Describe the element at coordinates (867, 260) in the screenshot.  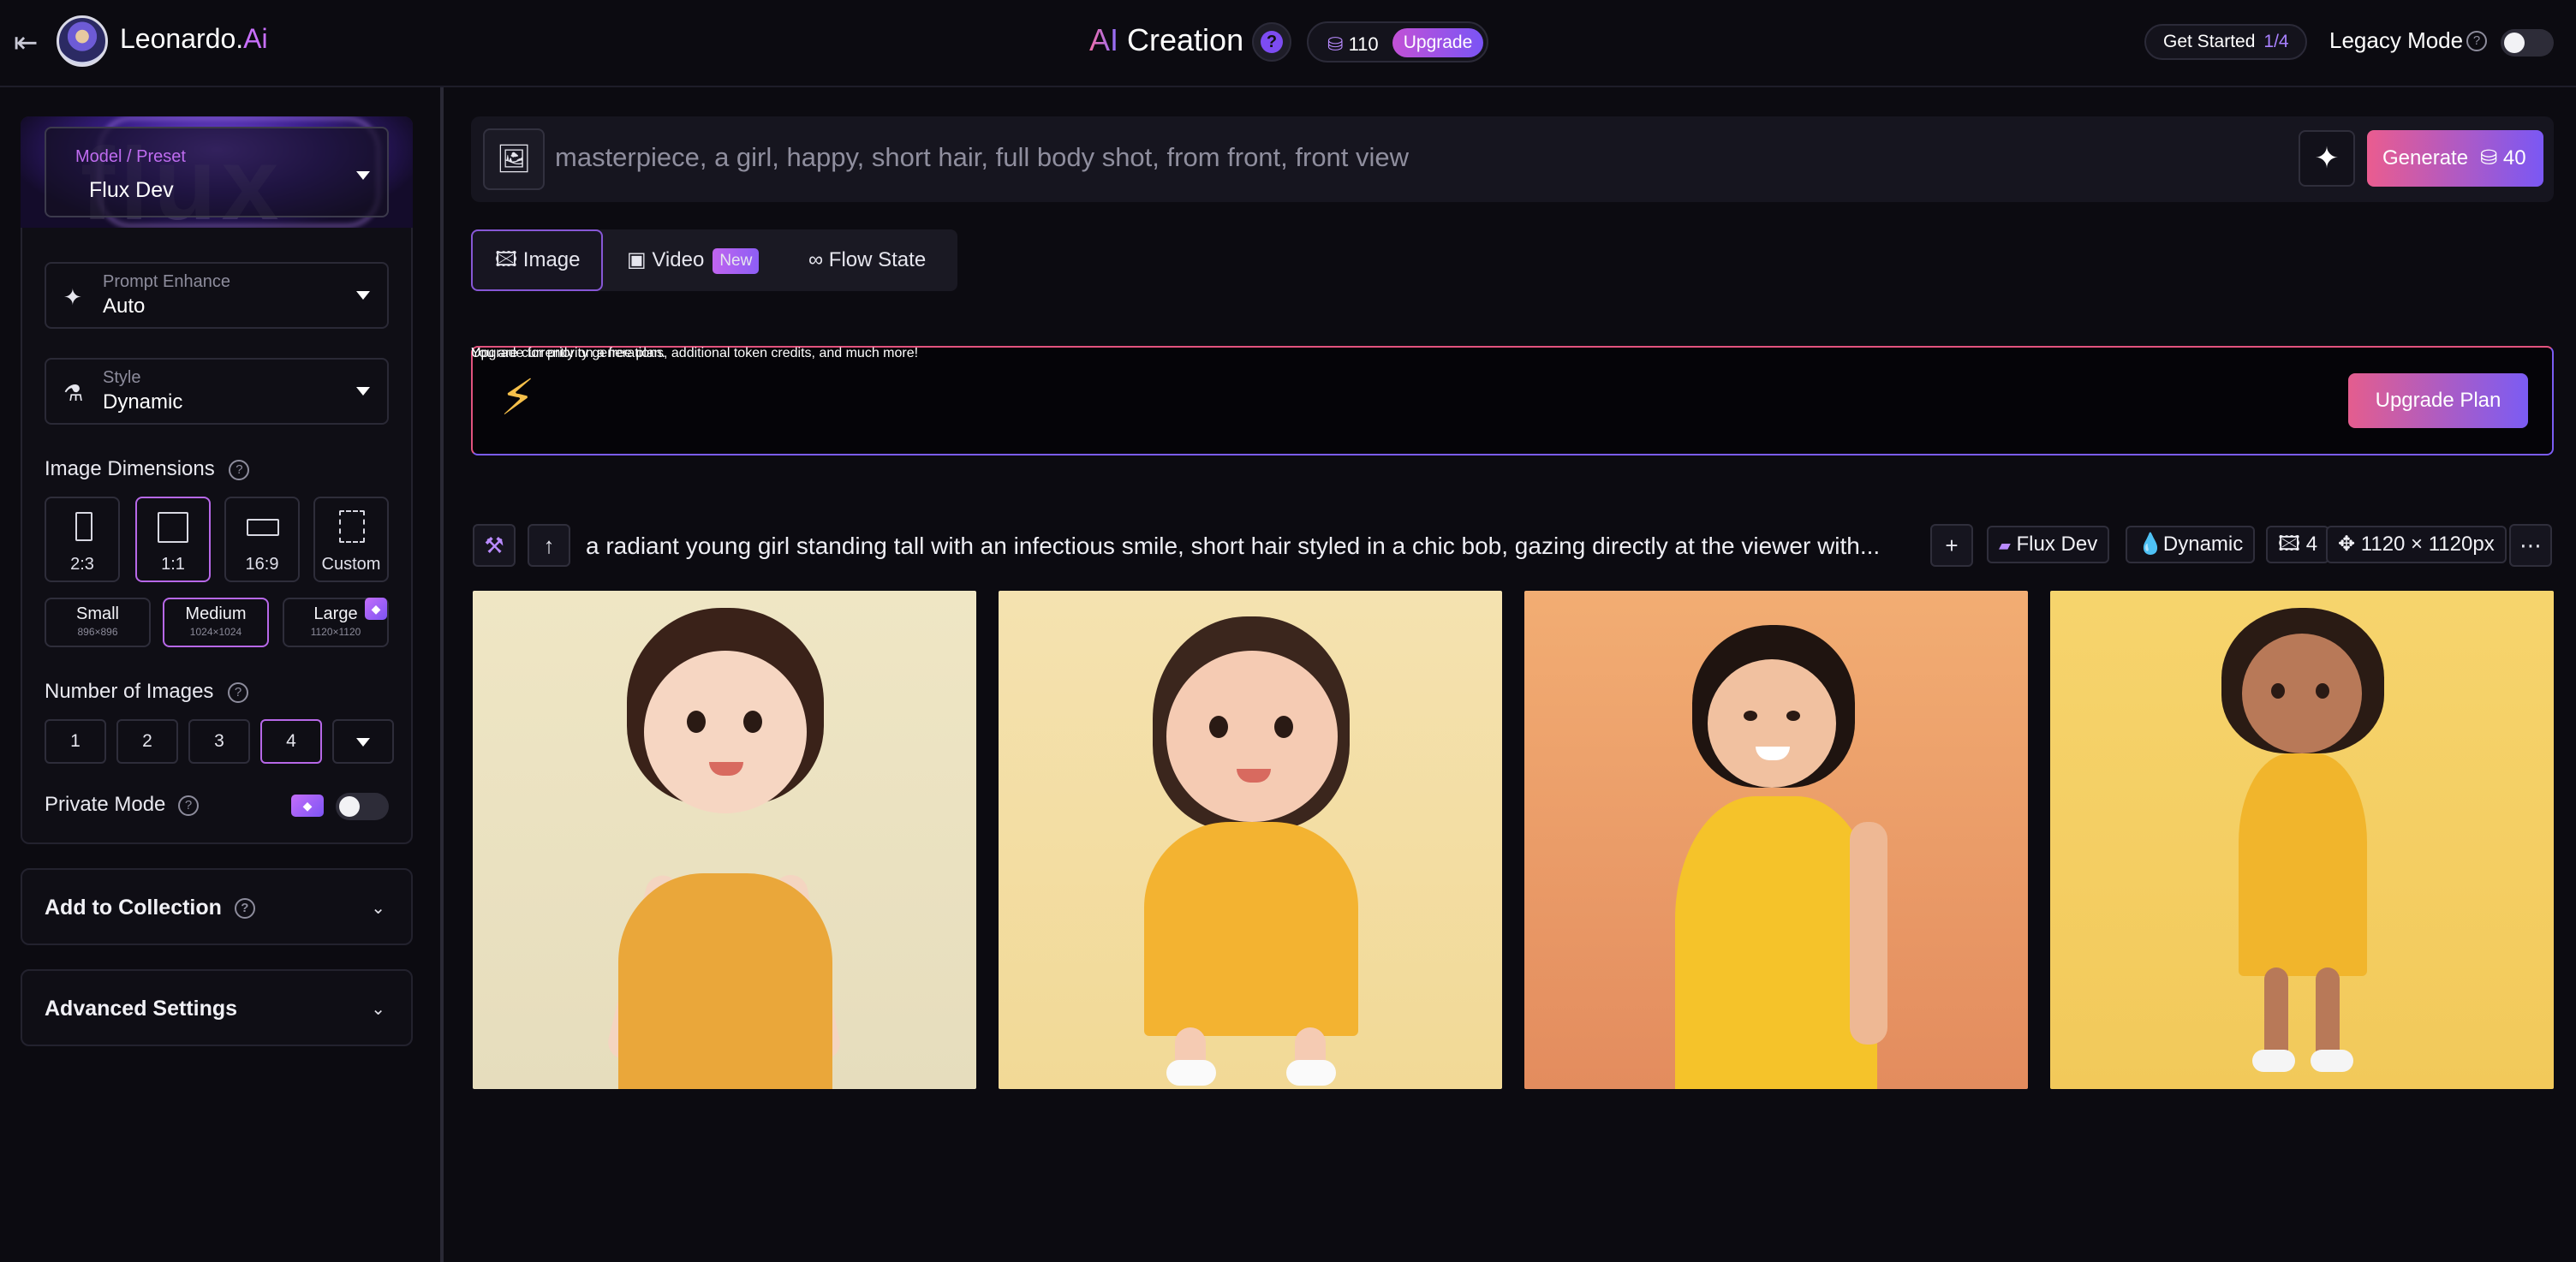
I see `tab-flow-state: ∞ Flow State` at that location.